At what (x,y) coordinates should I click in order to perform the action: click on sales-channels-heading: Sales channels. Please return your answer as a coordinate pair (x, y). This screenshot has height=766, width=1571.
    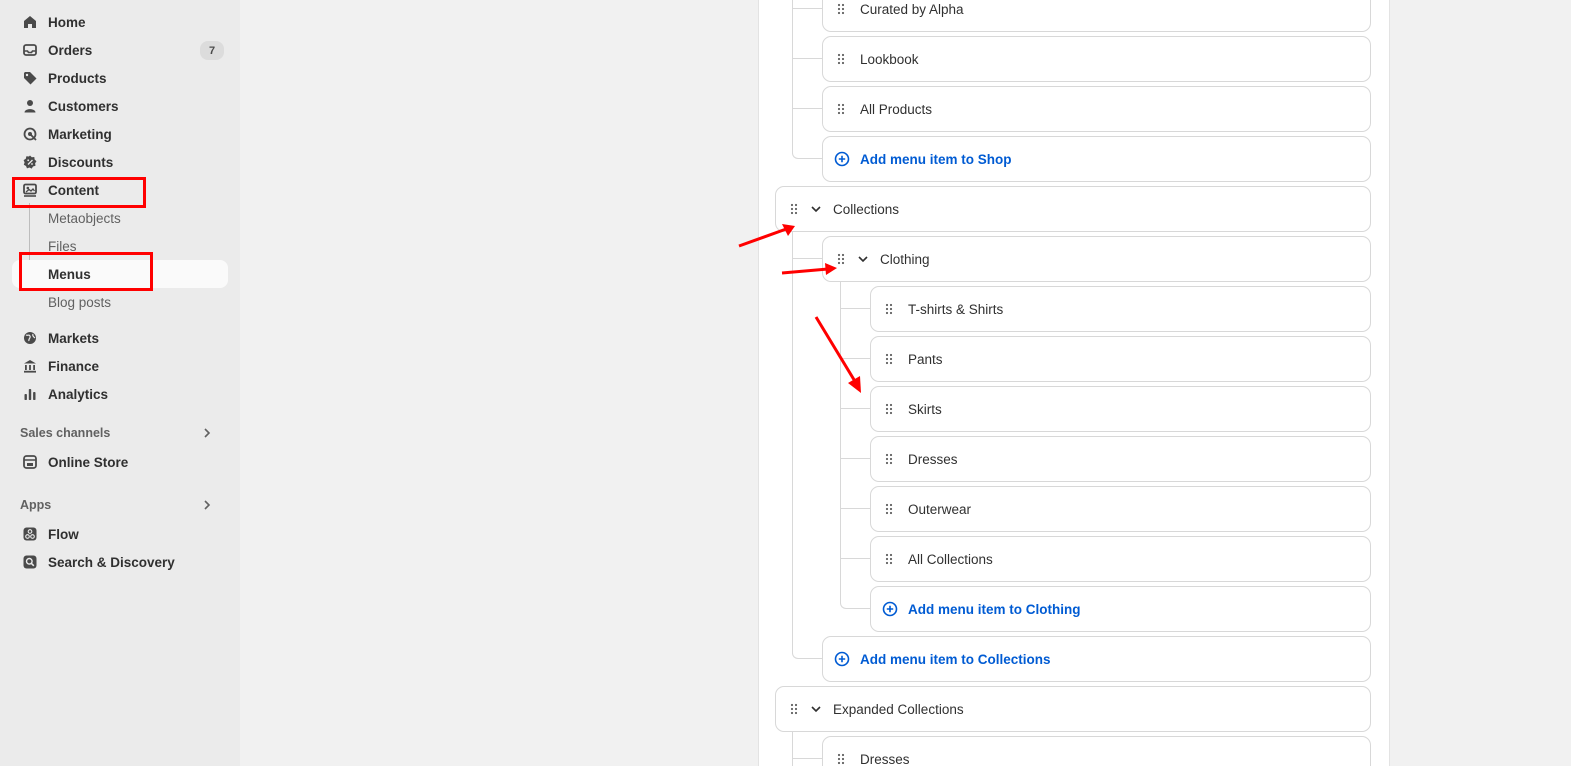
    Looking at the image, I should click on (120, 433).